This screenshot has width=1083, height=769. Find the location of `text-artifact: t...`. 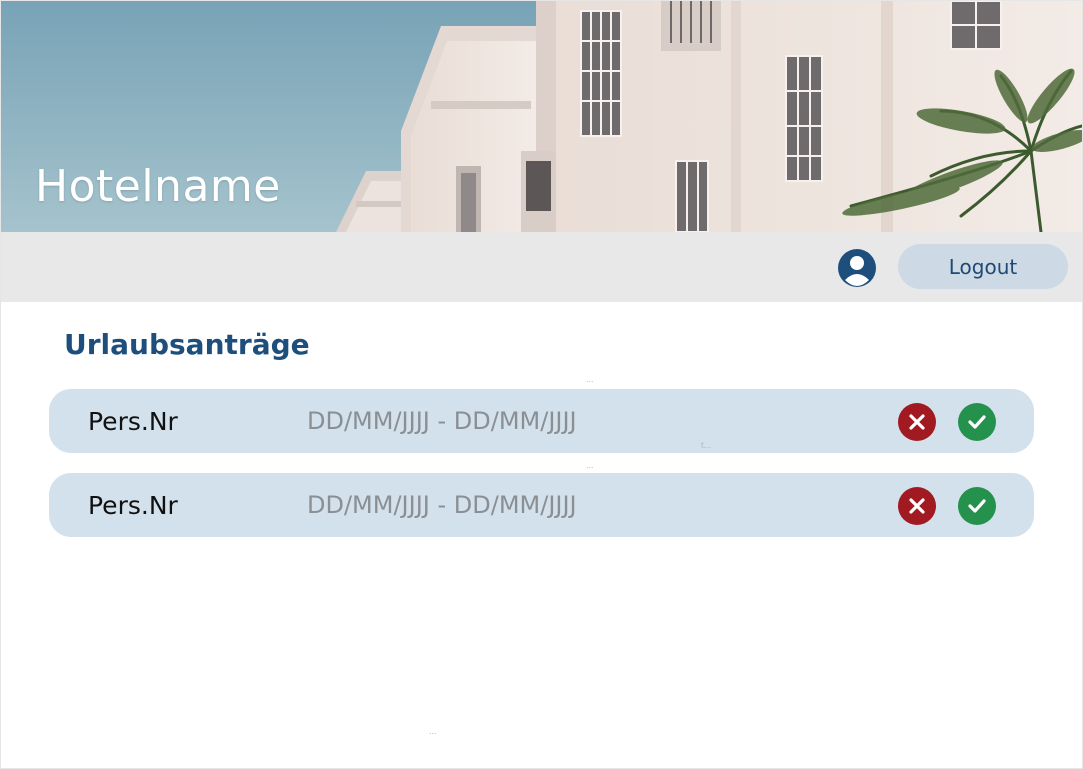

text-artifact: t... is located at coordinates (706, 445).